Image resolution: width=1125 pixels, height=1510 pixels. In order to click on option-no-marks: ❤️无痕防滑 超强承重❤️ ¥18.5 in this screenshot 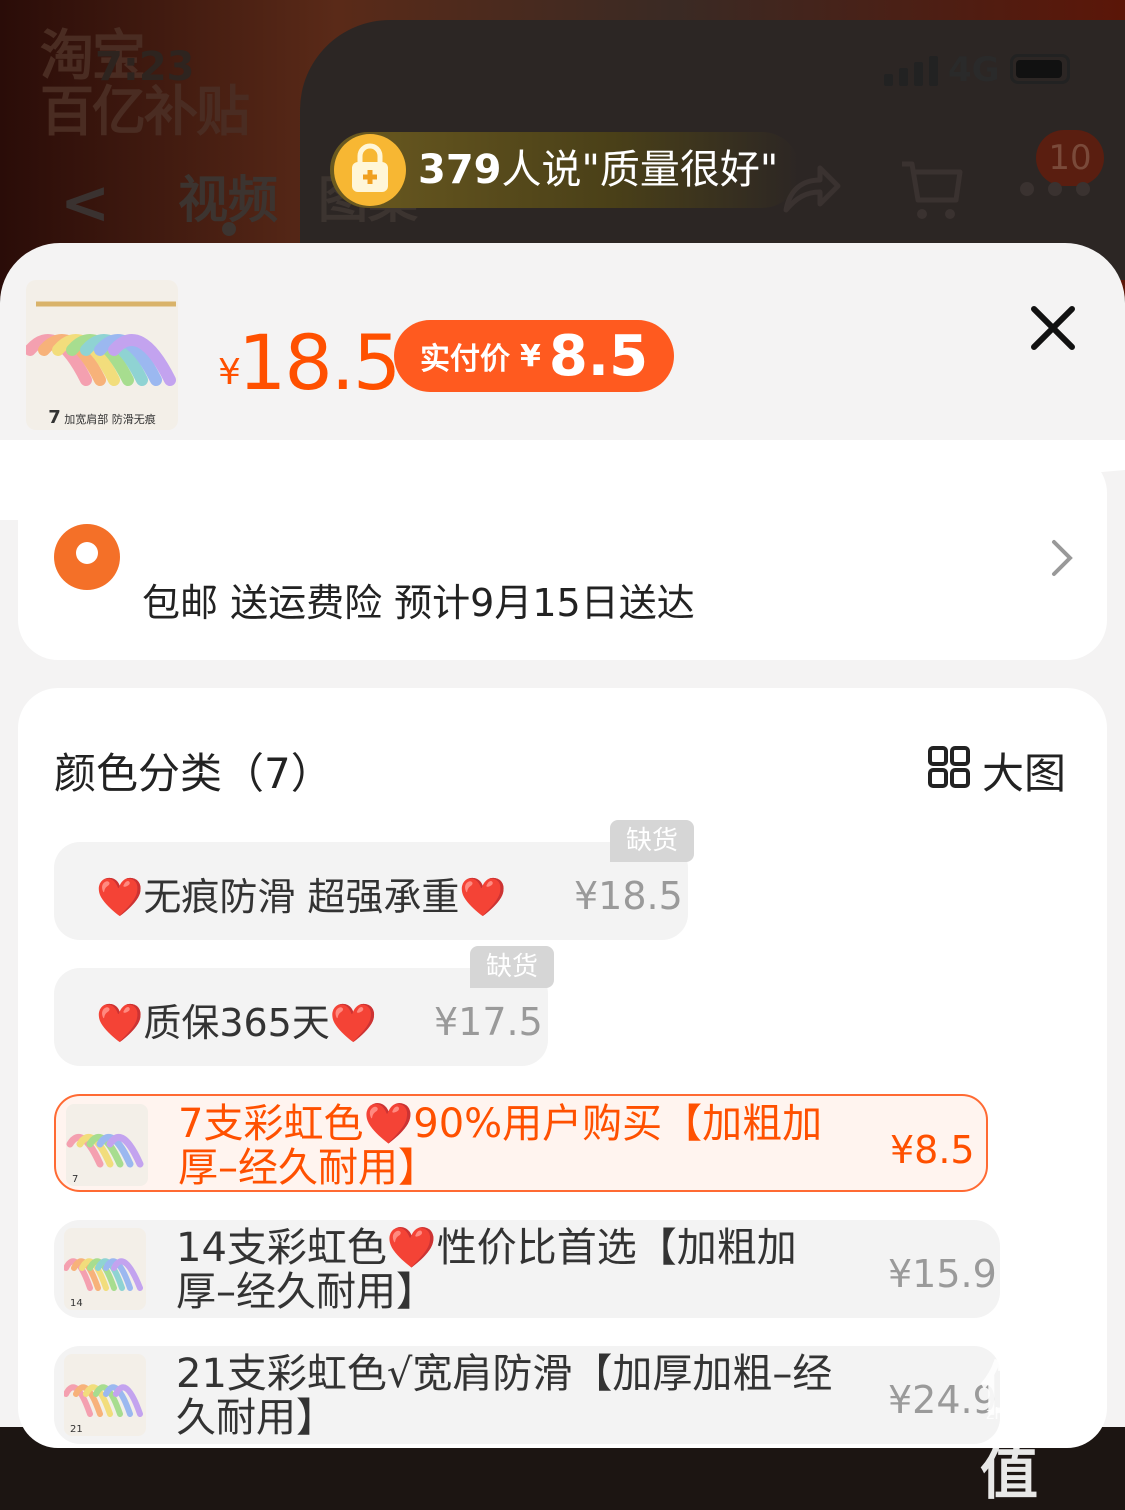, I will do `click(371, 891)`.